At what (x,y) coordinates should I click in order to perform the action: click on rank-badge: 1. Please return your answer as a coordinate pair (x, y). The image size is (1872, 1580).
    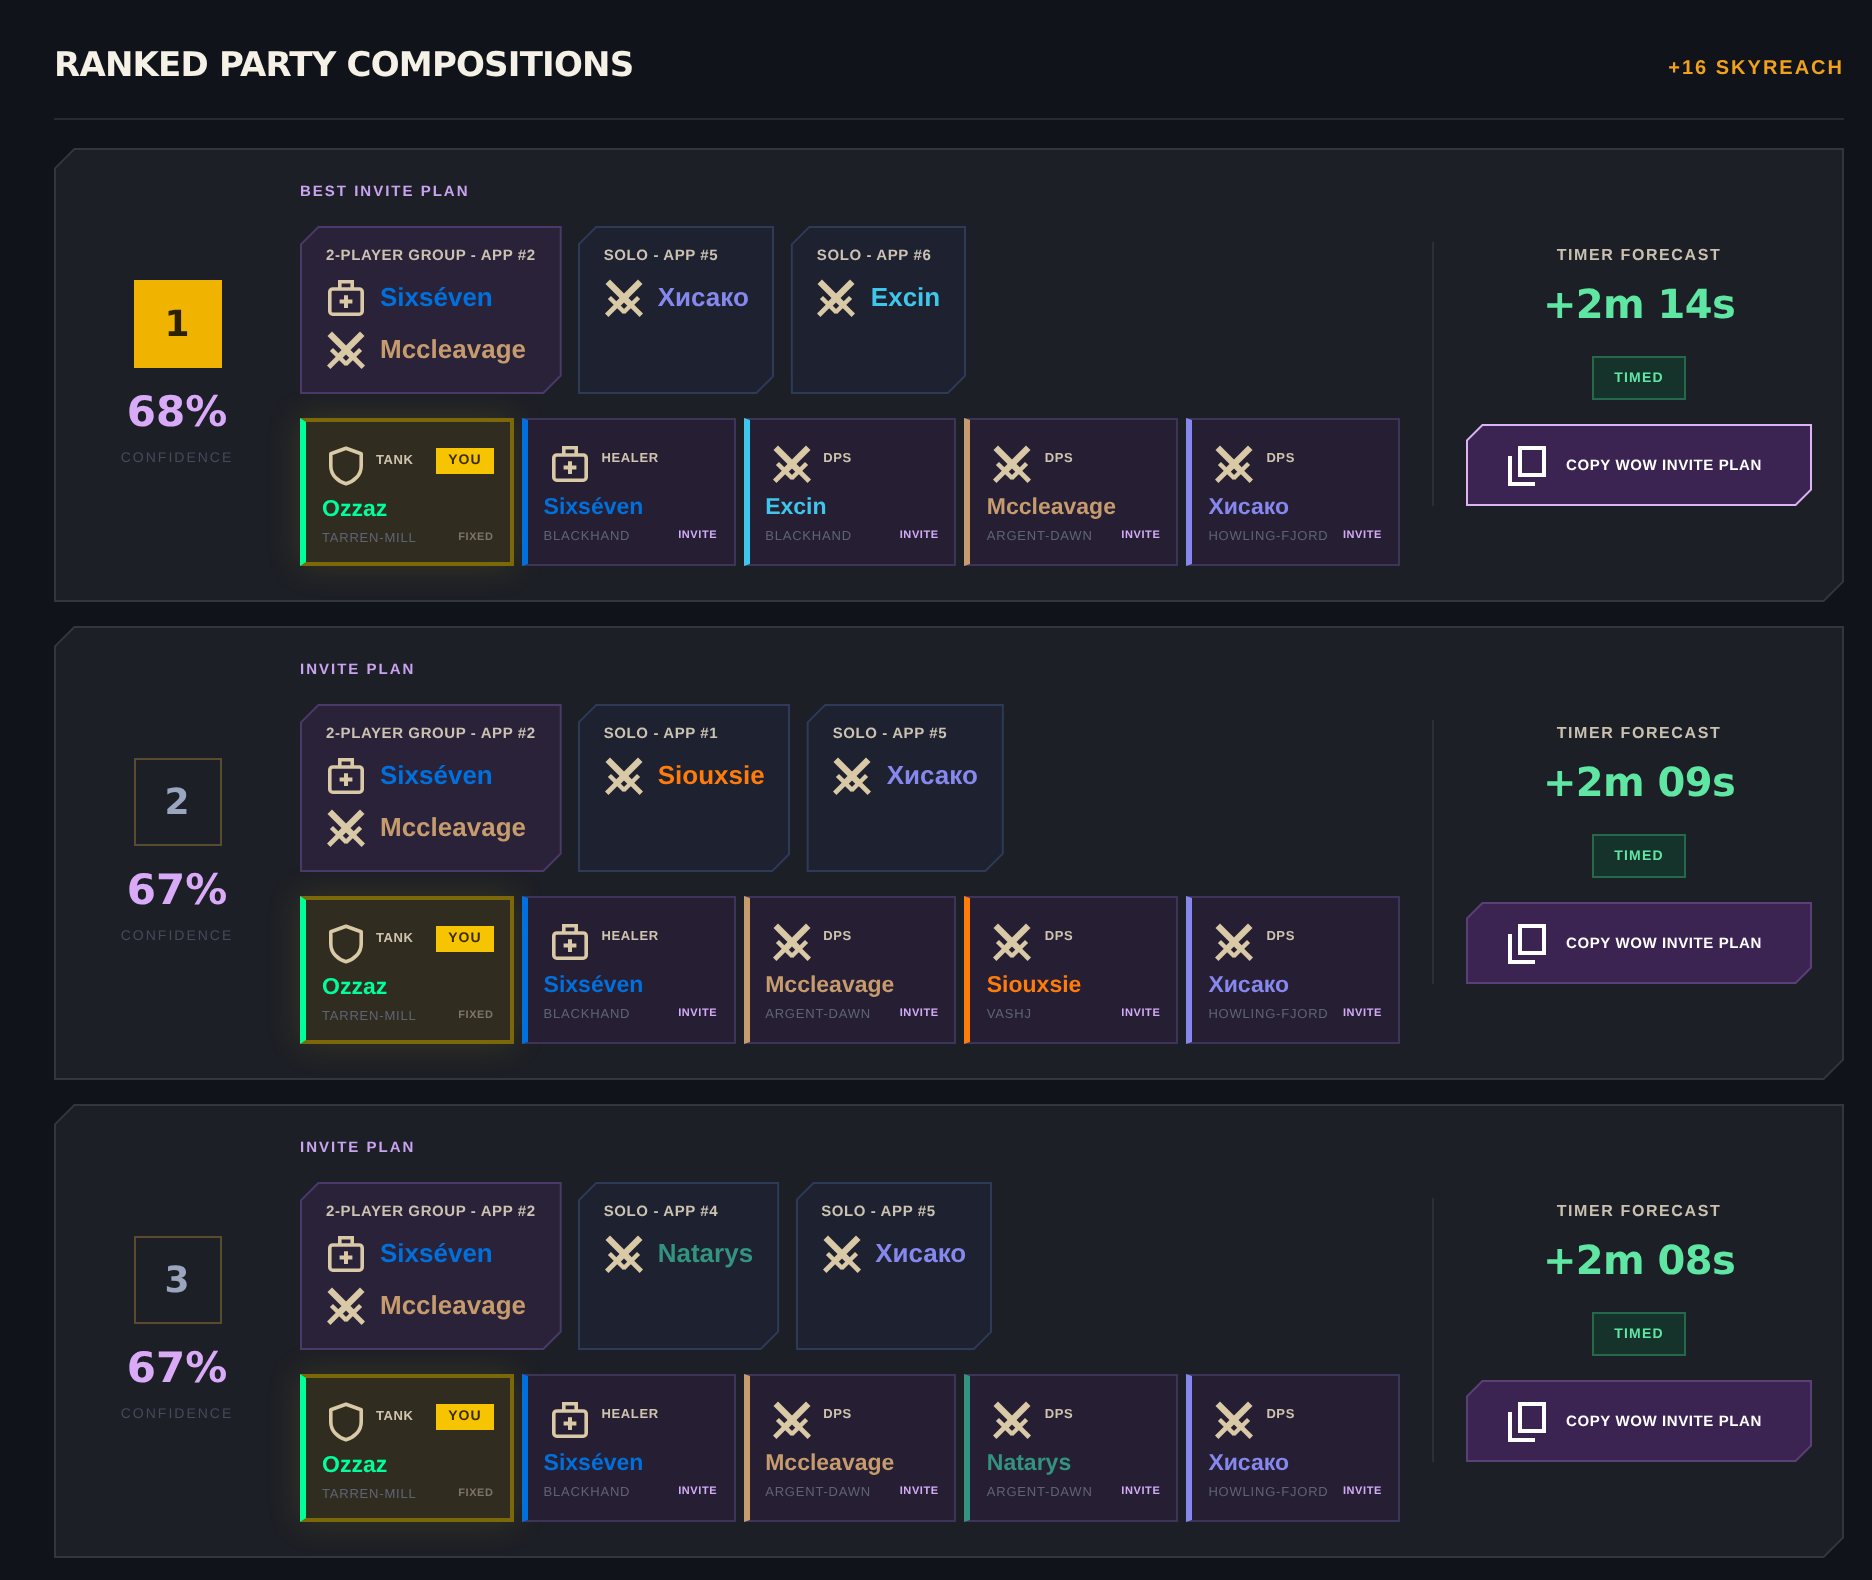
    Looking at the image, I should click on (177, 324).